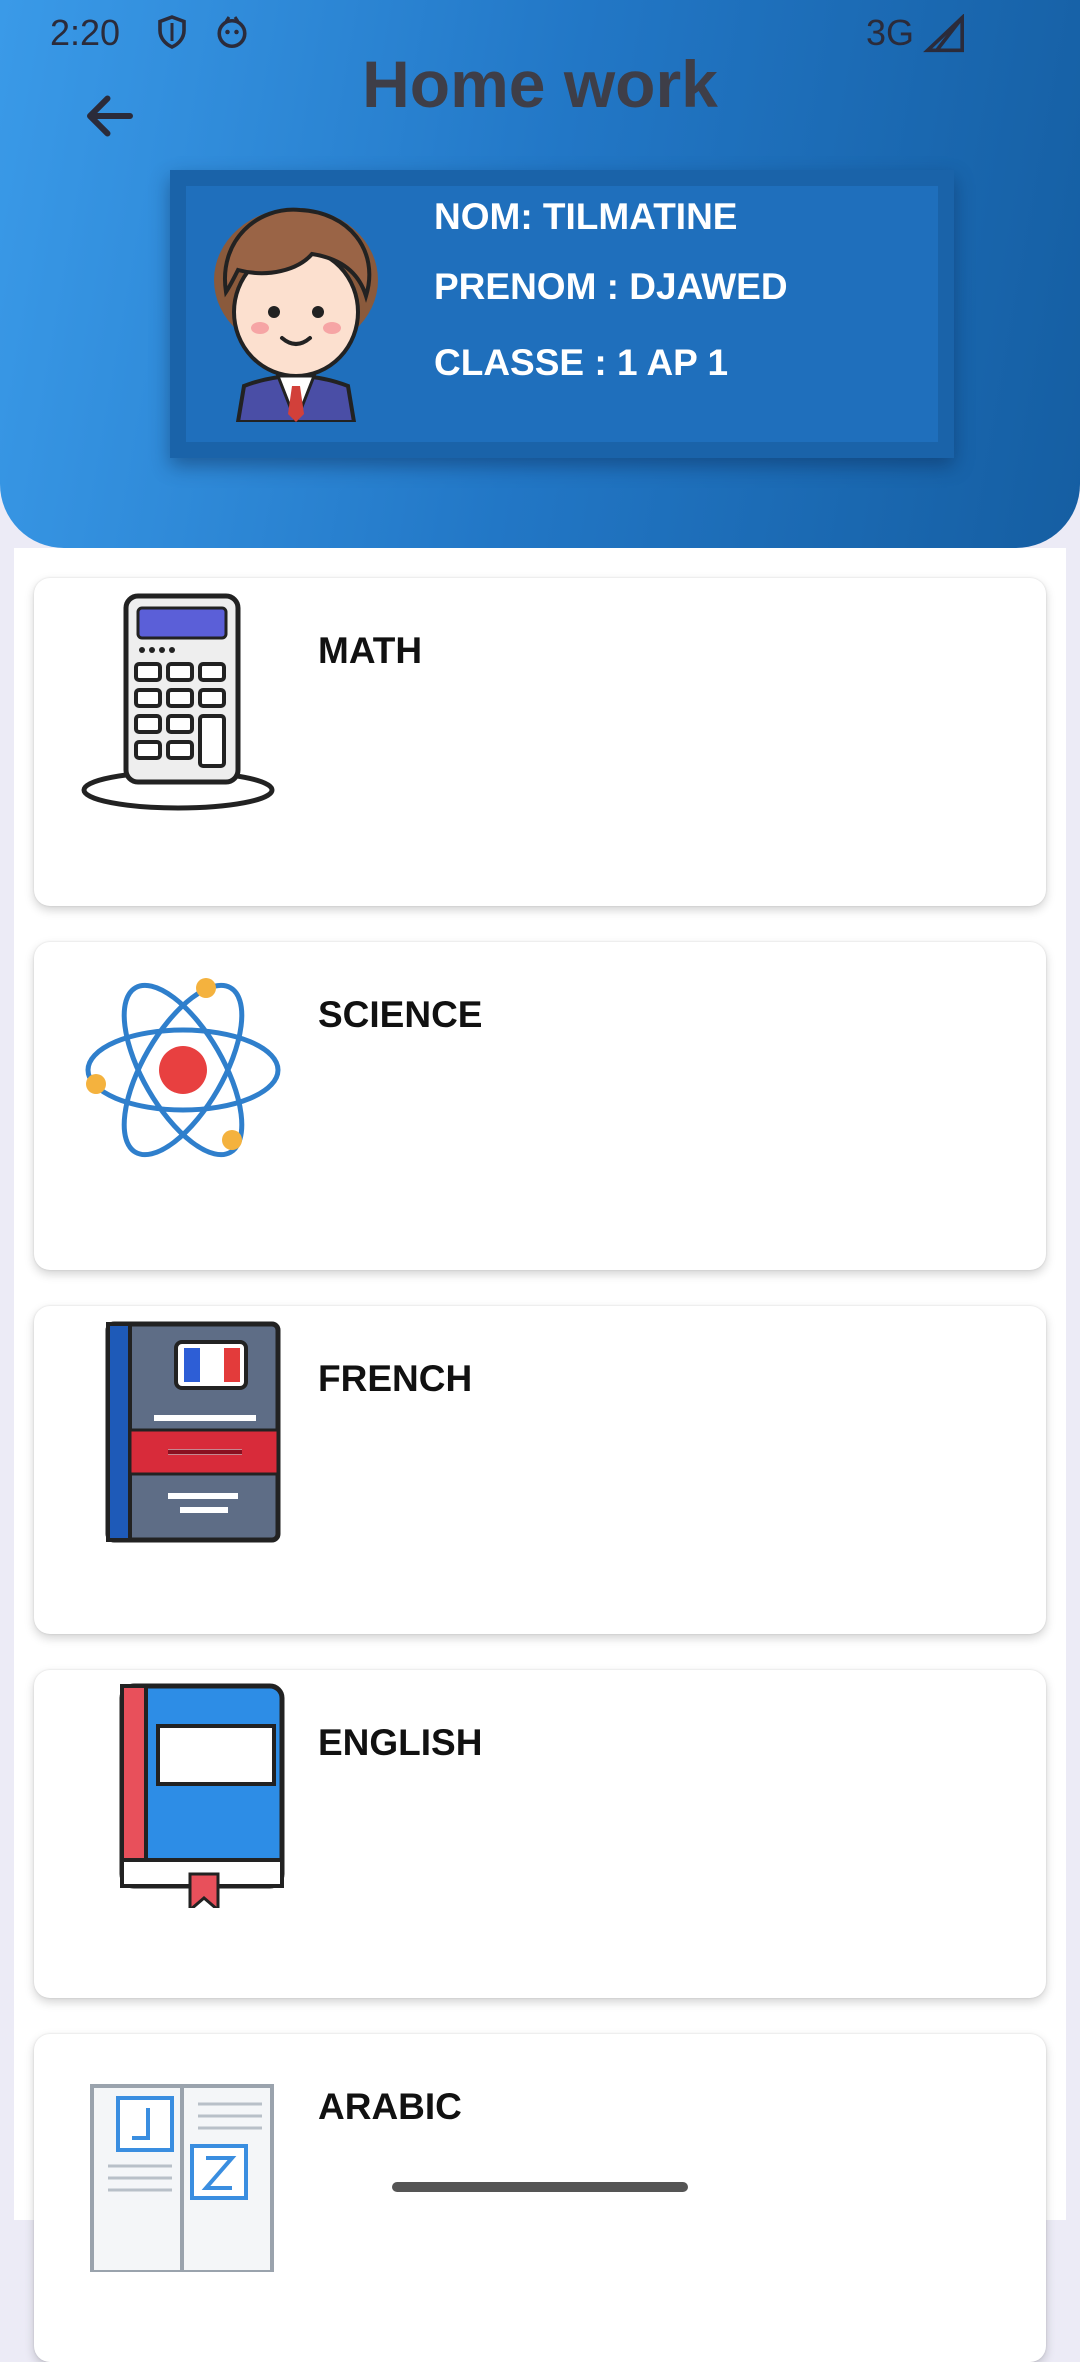 The width and height of the screenshot is (1080, 2362). Describe the element at coordinates (202, 1795) in the screenshot. I see `english-book-icon` at that location.